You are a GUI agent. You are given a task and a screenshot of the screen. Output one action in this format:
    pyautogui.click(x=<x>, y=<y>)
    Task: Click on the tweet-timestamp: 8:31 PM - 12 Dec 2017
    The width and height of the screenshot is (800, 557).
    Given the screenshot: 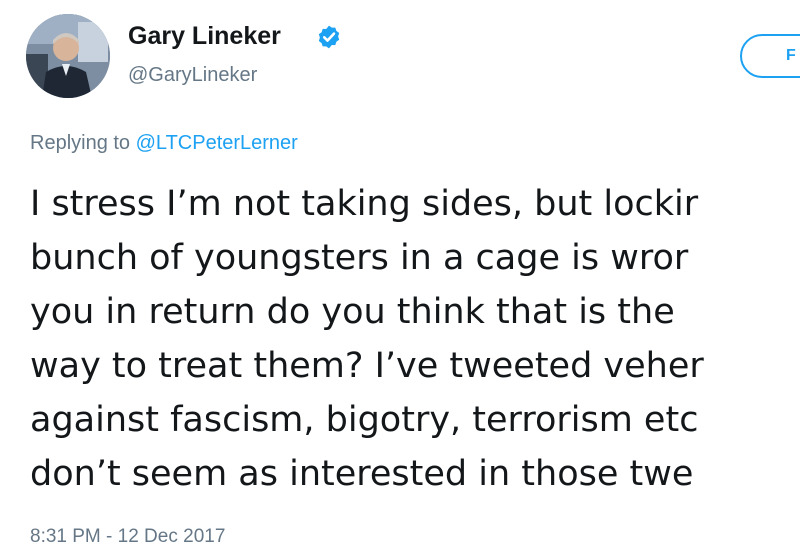 What is the action you would take?
    pyautogui.click(x=127, y=537)
    